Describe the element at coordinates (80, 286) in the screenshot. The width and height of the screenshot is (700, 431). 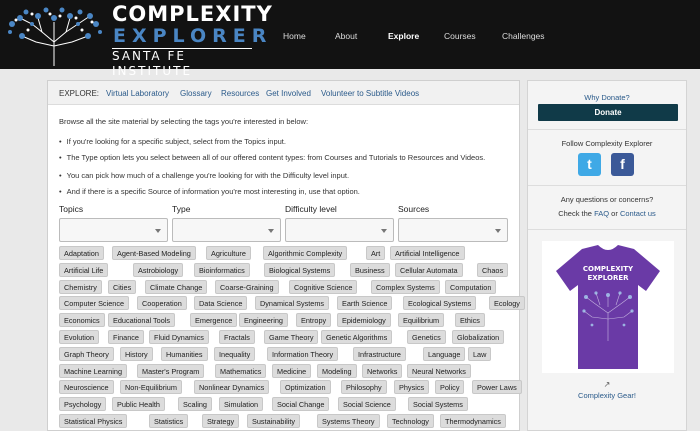
I see `tag-chemistry: Chemistry` at that location.